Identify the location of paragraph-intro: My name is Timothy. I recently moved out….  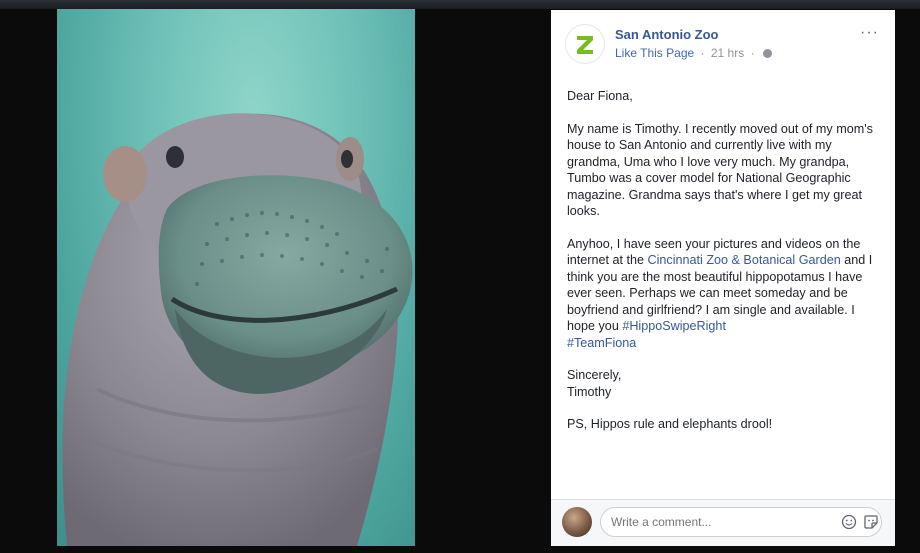
(720, 170).